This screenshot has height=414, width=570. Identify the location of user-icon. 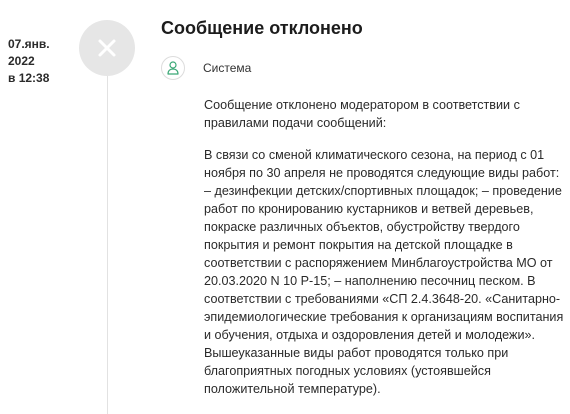
(173, 68).